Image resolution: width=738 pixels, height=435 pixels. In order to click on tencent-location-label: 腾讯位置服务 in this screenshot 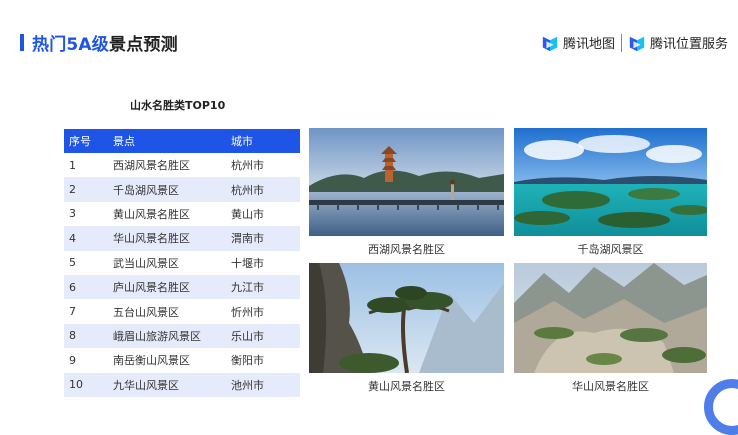, I will do `click(688, 44)`.